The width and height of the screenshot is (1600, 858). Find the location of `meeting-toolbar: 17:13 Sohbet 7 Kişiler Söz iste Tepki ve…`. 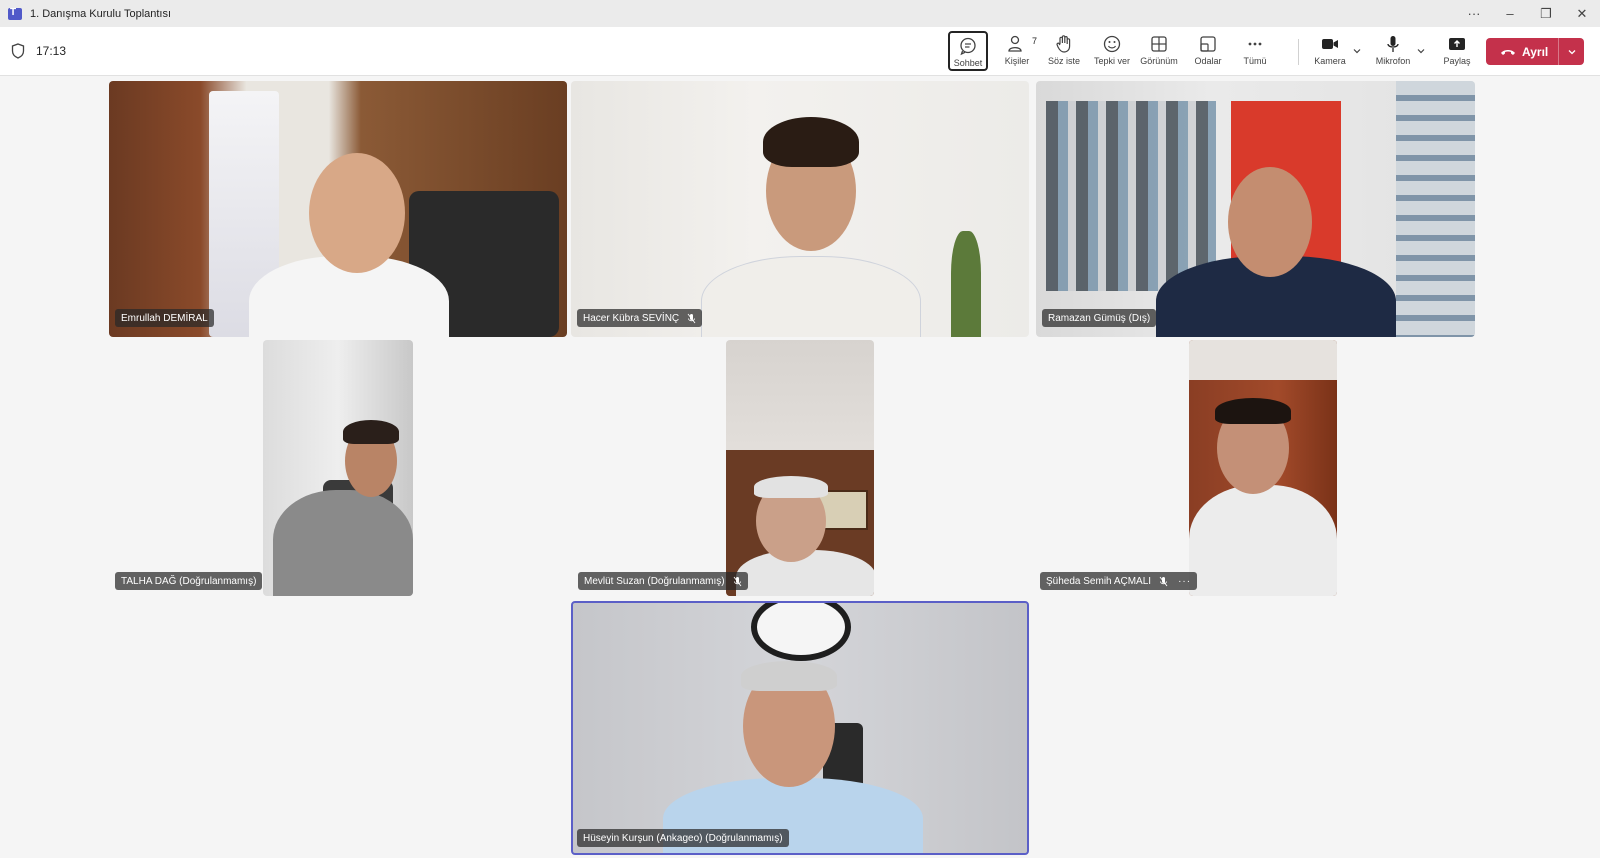

meeting-toolbar: 17:13 Sohbet 7 Kişiler Söz iste Tepki ve… is located at coordinates (800, 51).